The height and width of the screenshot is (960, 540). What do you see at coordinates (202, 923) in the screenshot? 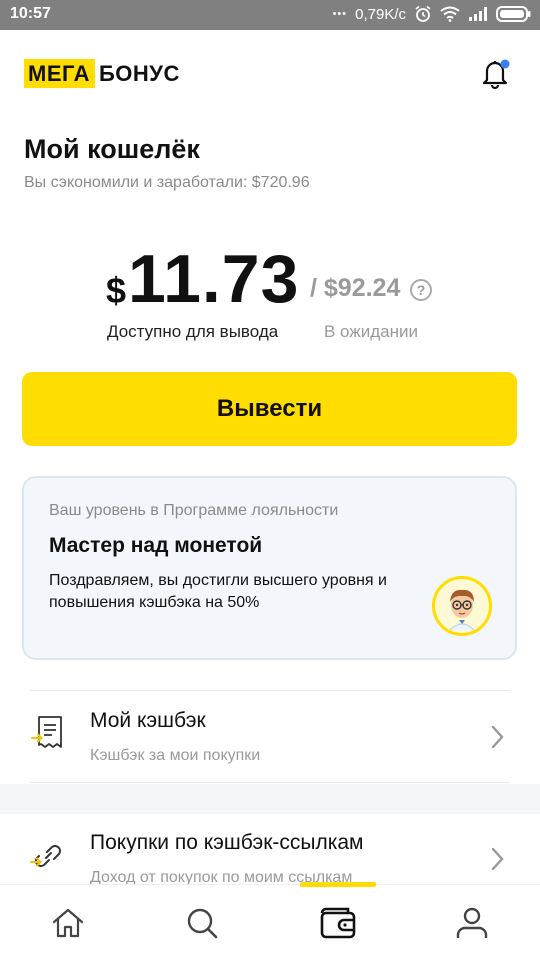
I see `search-icon` at bounding box center [202, 923].